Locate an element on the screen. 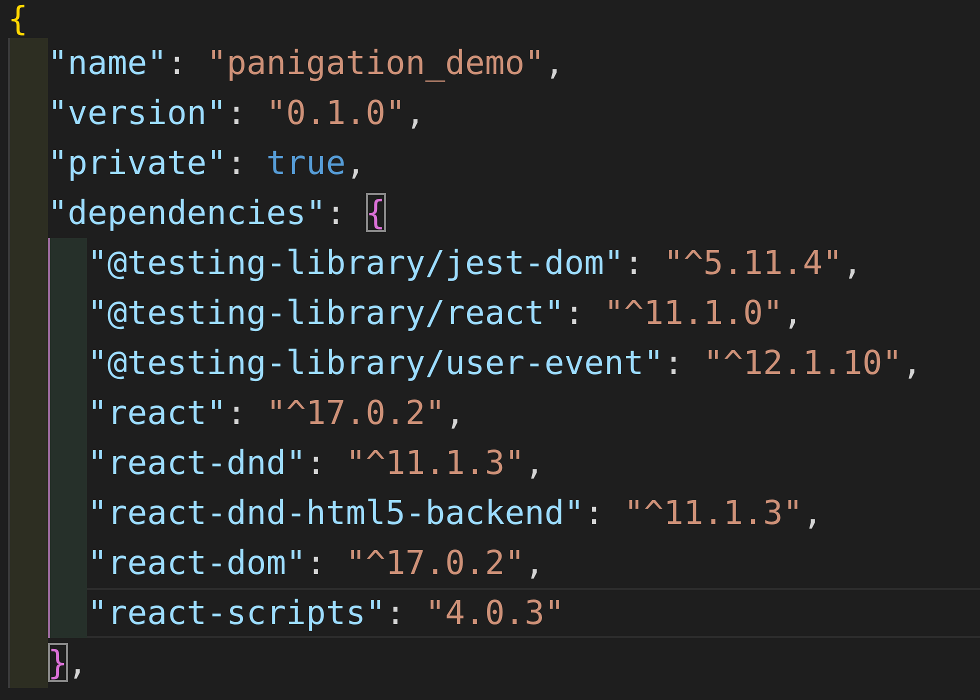  code-line: }, is located at coordinates (68, 663).